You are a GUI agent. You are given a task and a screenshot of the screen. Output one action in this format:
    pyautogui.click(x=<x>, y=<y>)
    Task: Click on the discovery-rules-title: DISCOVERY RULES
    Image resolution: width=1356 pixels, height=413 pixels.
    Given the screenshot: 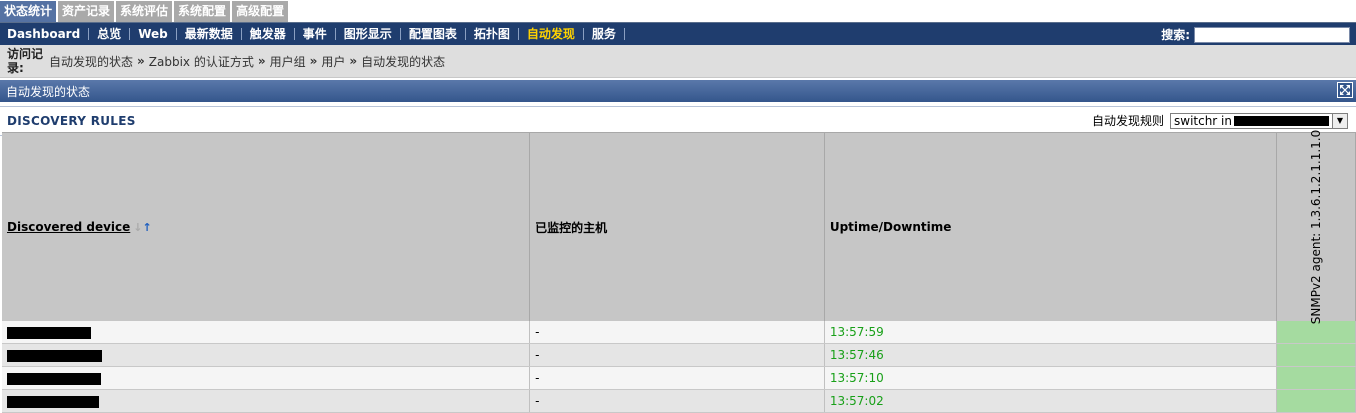 What is the action you would take?
    pyautogui.click(x=71, y=121)
    